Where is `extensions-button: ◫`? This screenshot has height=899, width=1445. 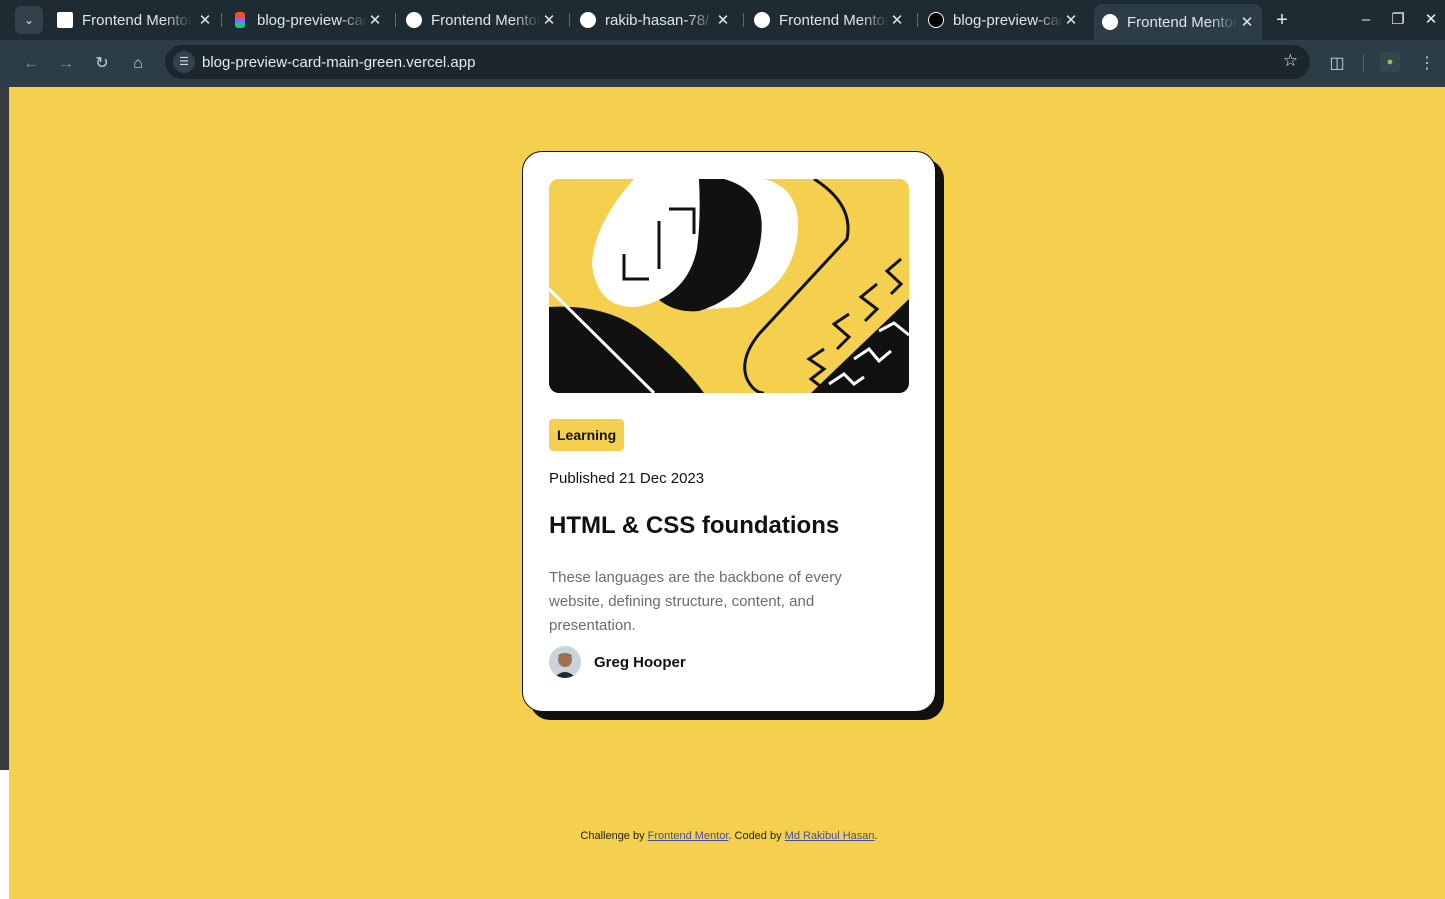 extensions-button: ◫ is located at coordinates (1337, 64).